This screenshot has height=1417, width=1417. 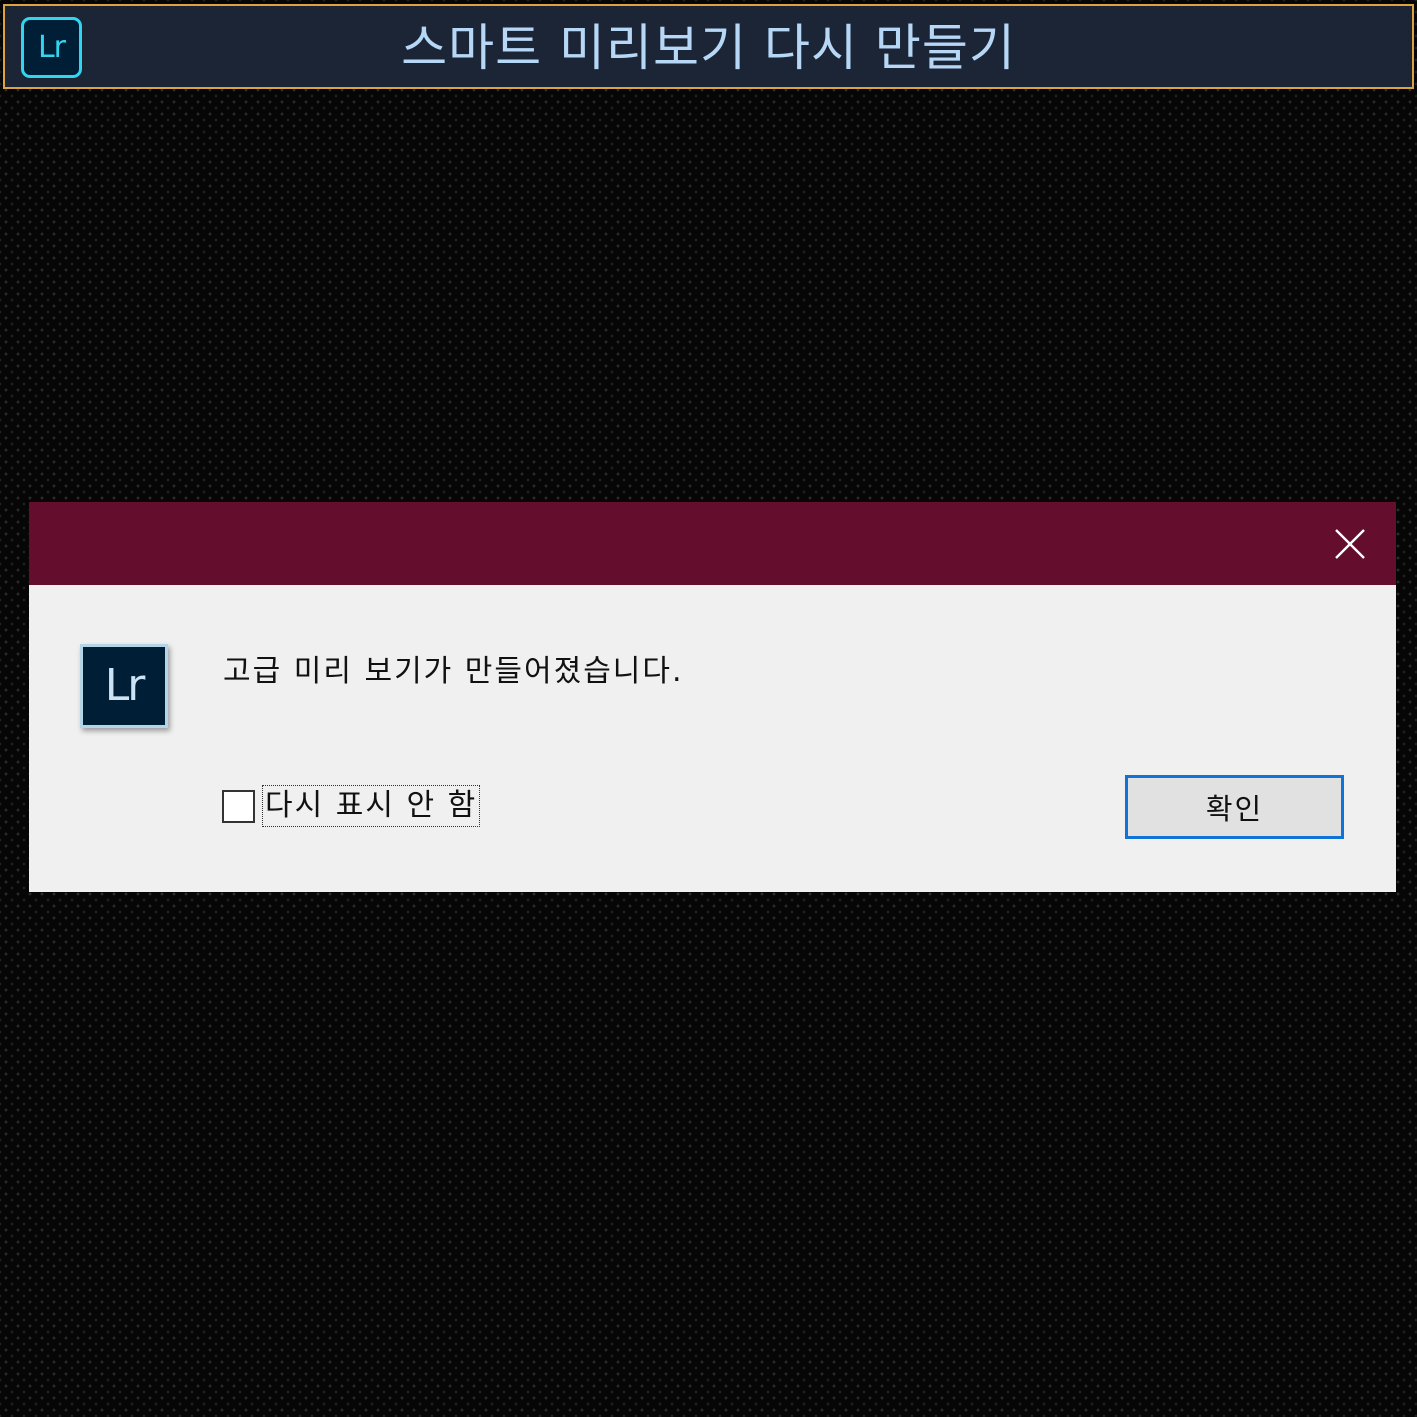 I want to click on checkbox-label: 다시 표시 안 함, so click(x=371, y=806).